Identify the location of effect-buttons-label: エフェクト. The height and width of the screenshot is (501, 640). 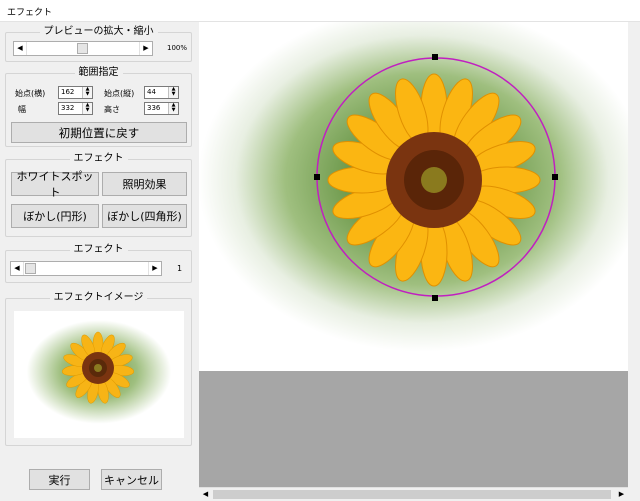
(98, 158).